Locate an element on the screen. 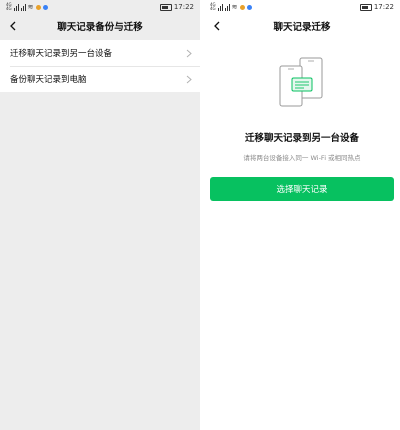 The height and width of the screenshot is (430, 400). page-title: 聊天记录迁移 is located at coordinates (302, 27).